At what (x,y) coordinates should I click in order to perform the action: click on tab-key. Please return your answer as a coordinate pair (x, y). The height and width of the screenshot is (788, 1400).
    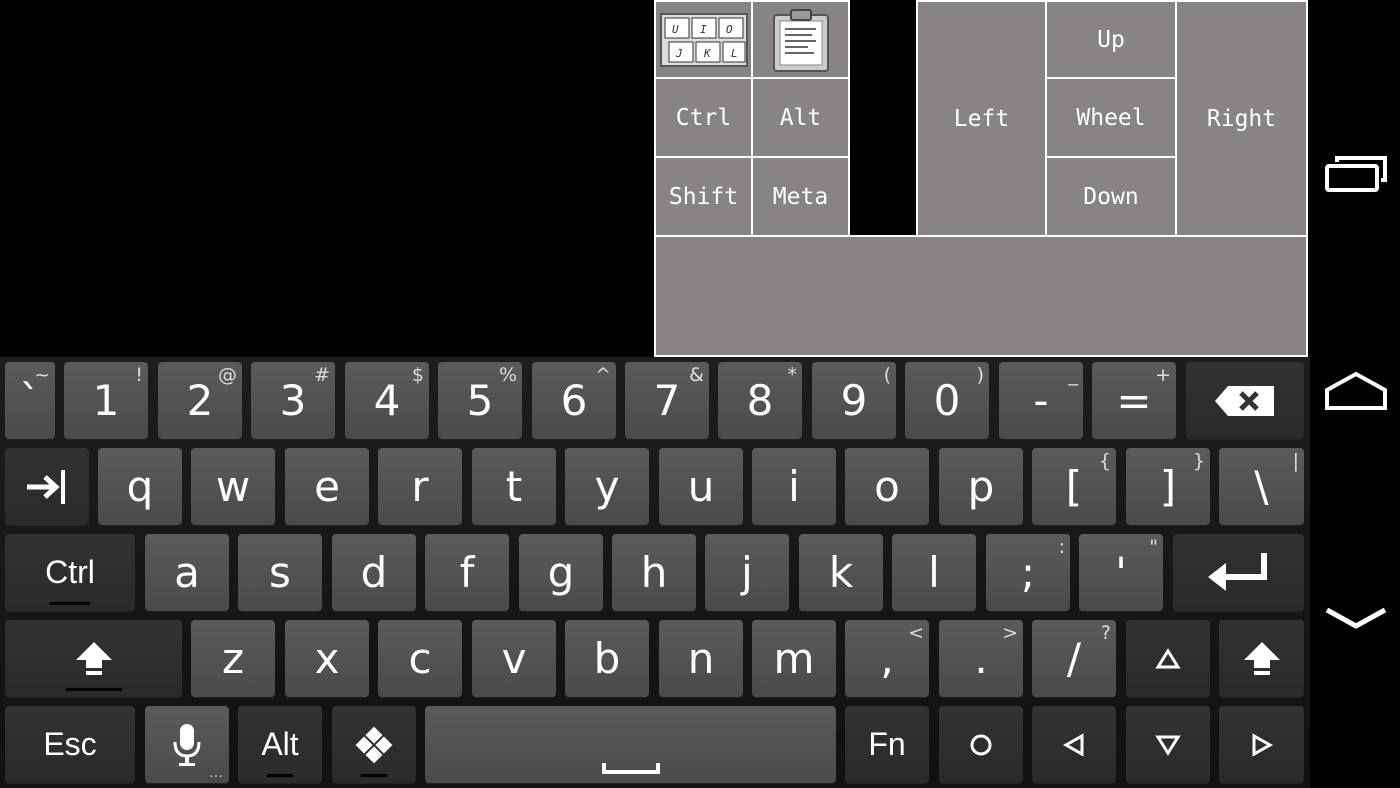
    Looking at the image, I should click on (47, 486).